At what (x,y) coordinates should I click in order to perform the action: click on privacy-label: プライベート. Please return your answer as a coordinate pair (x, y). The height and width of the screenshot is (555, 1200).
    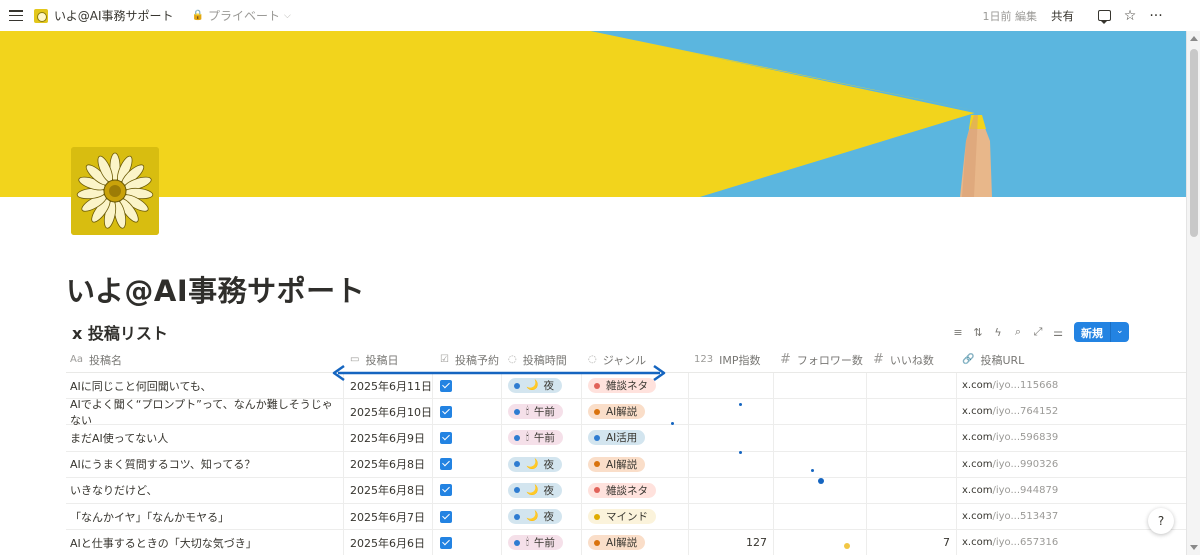
    Looking at the image, I should click on (244, 15).